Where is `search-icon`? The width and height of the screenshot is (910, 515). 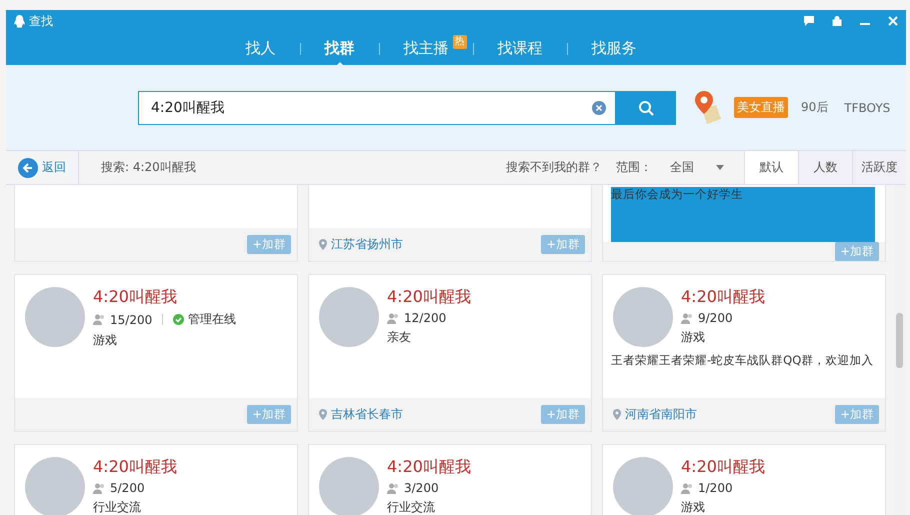 search-icon is located at coordinates (646, 108).